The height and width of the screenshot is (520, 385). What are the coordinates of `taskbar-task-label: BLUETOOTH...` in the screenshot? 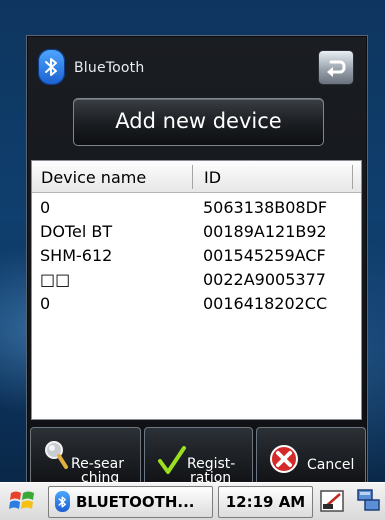 It's located at (135, 502).